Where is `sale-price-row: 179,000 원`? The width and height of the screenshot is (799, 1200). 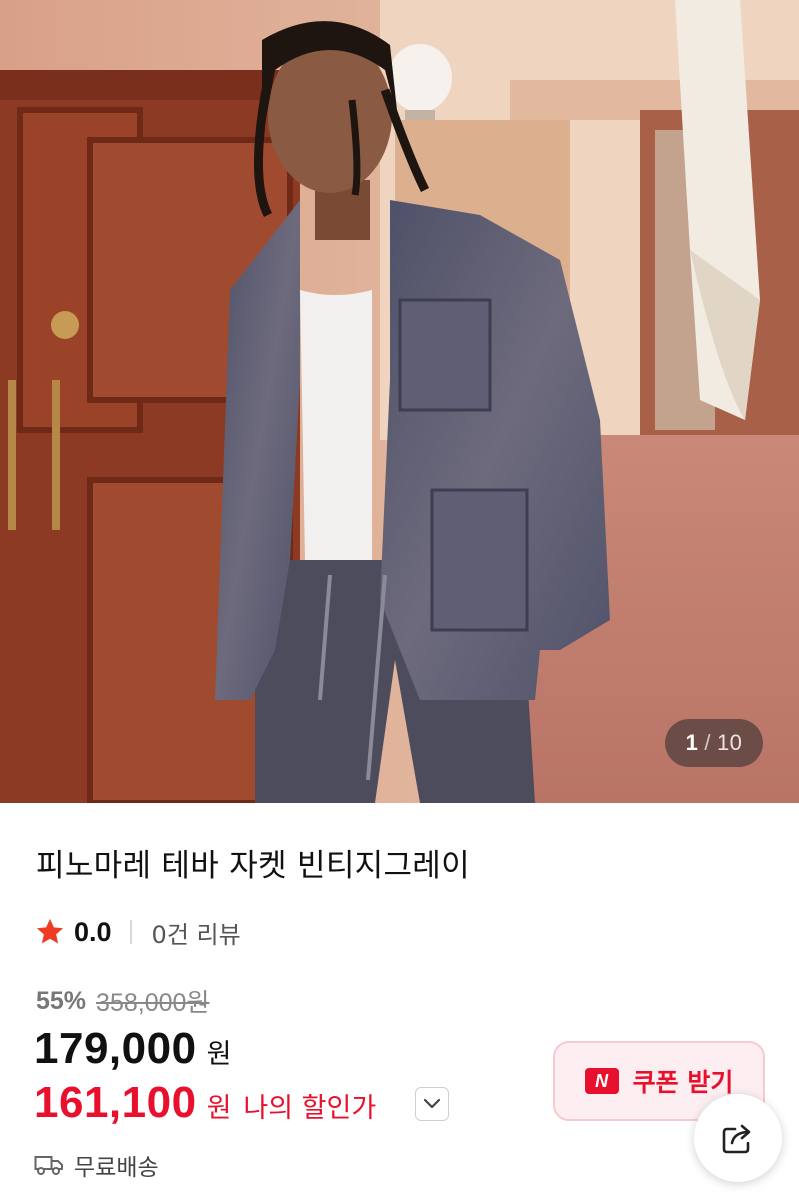
sale-price-row: 179,000 원 is located at coordinates (132, 1049).